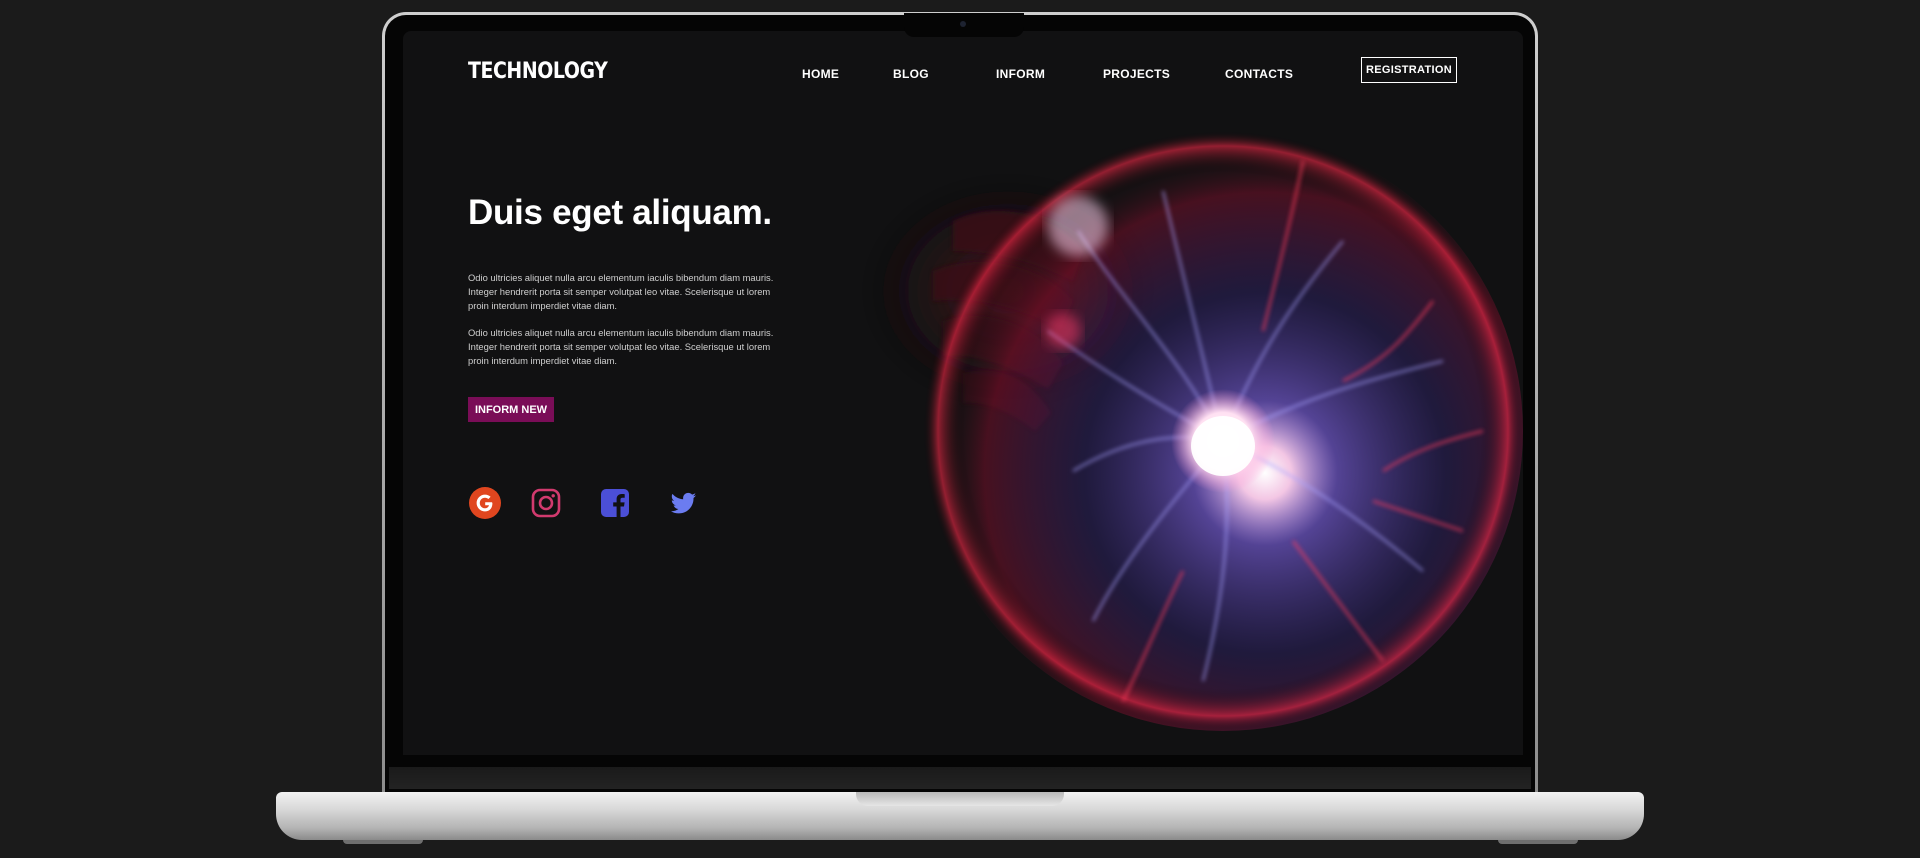 The width and height of the screenshot is (1920, 858). I want to click on hero-title: Duis eget aliquam., so click(620, 212).